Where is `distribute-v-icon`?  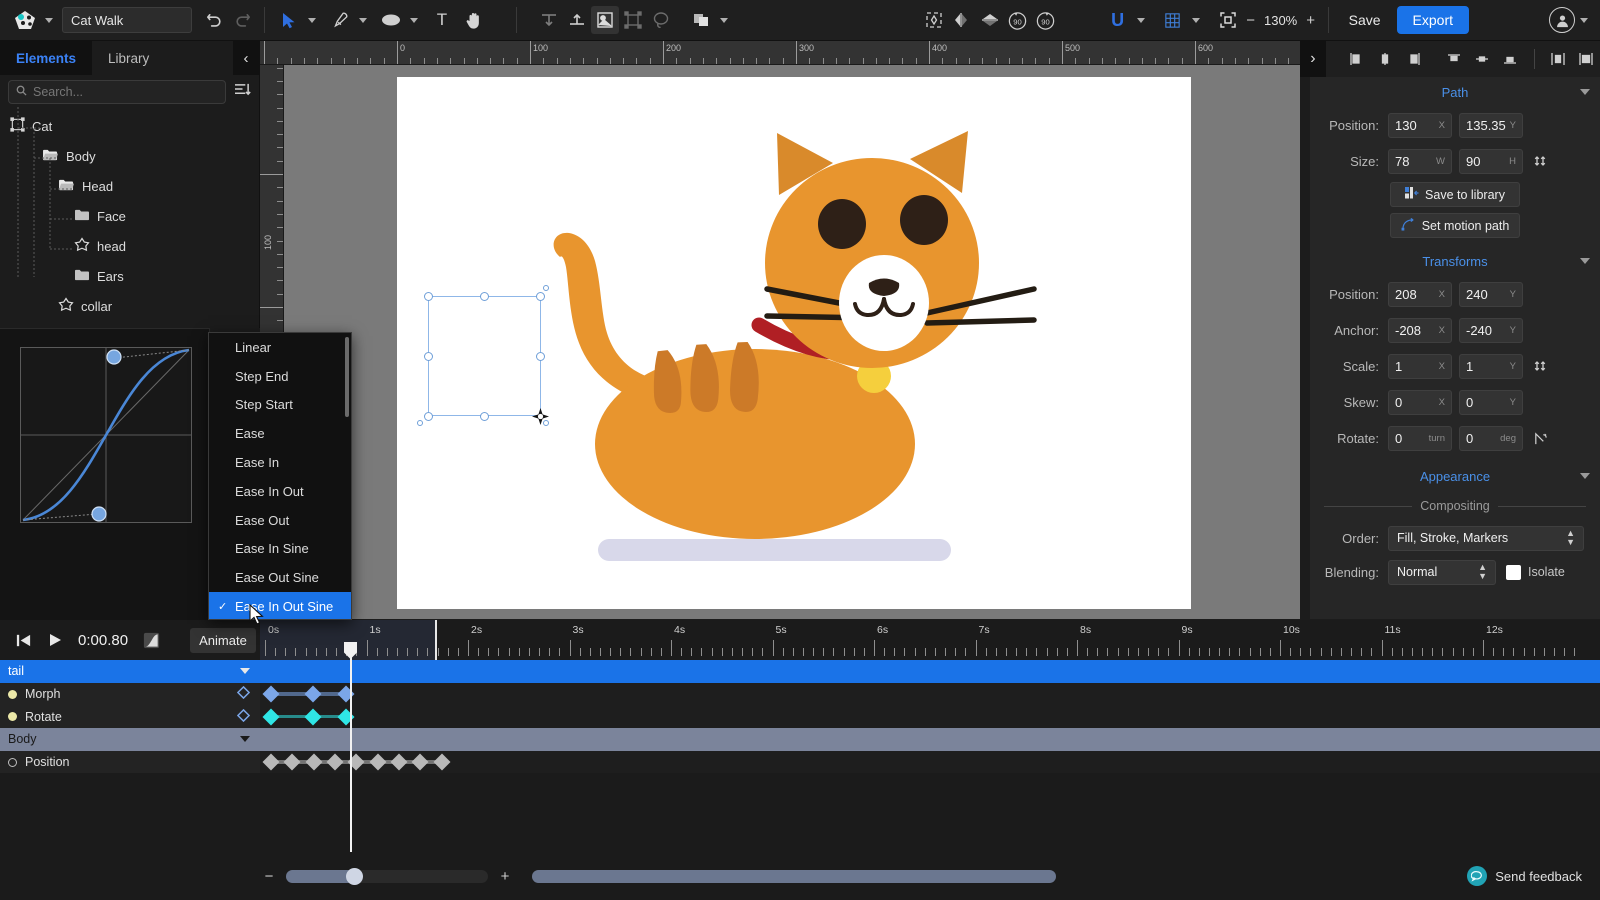
distribute-v-icon is located at coordinates (1586, 59).